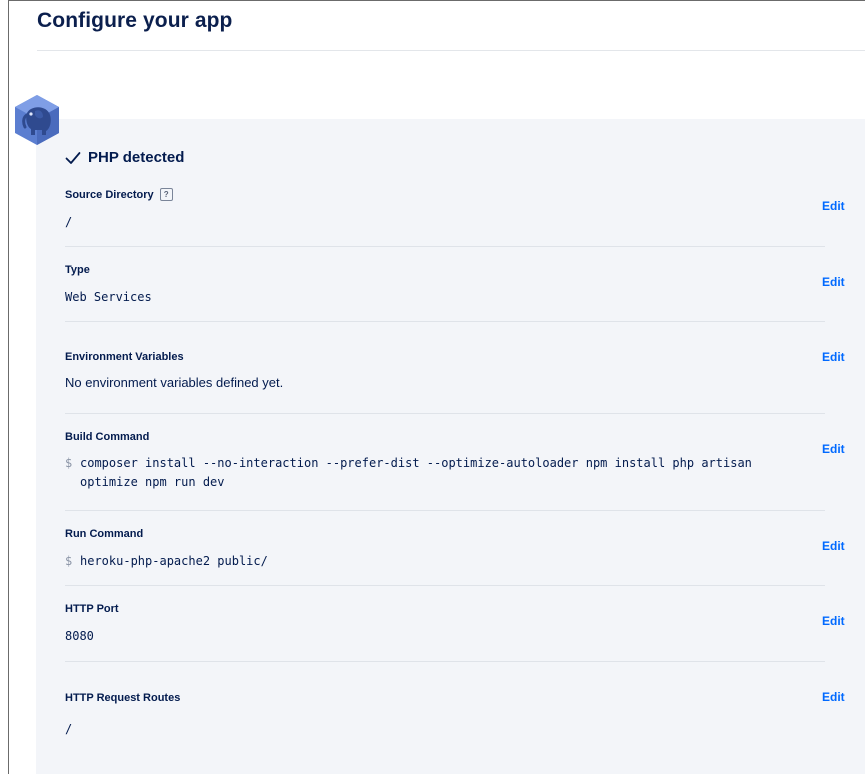 The image size is (865, 774). I want to click on environment-variables-label: Environment Variables, so click(124, 357).